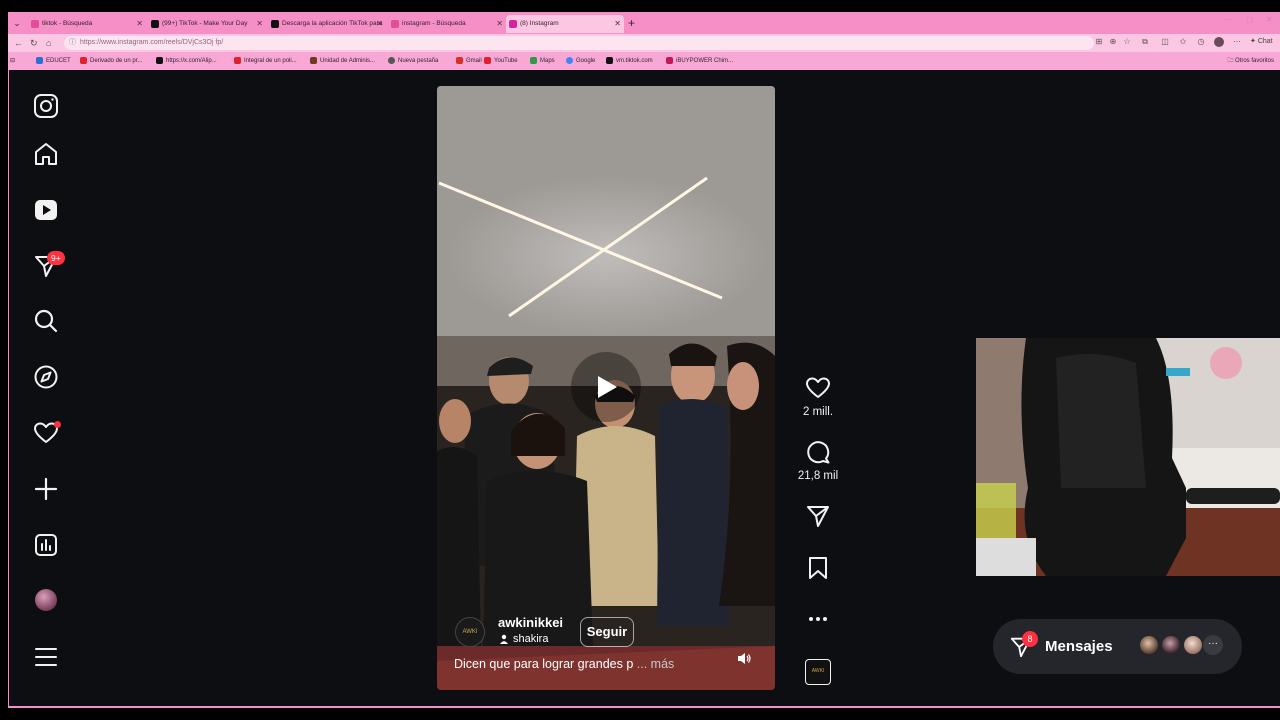  What do you see at coordinates (607, 632) in the screenshot?
I see `follow-button: Seguir` at bounding box center [607, 632].